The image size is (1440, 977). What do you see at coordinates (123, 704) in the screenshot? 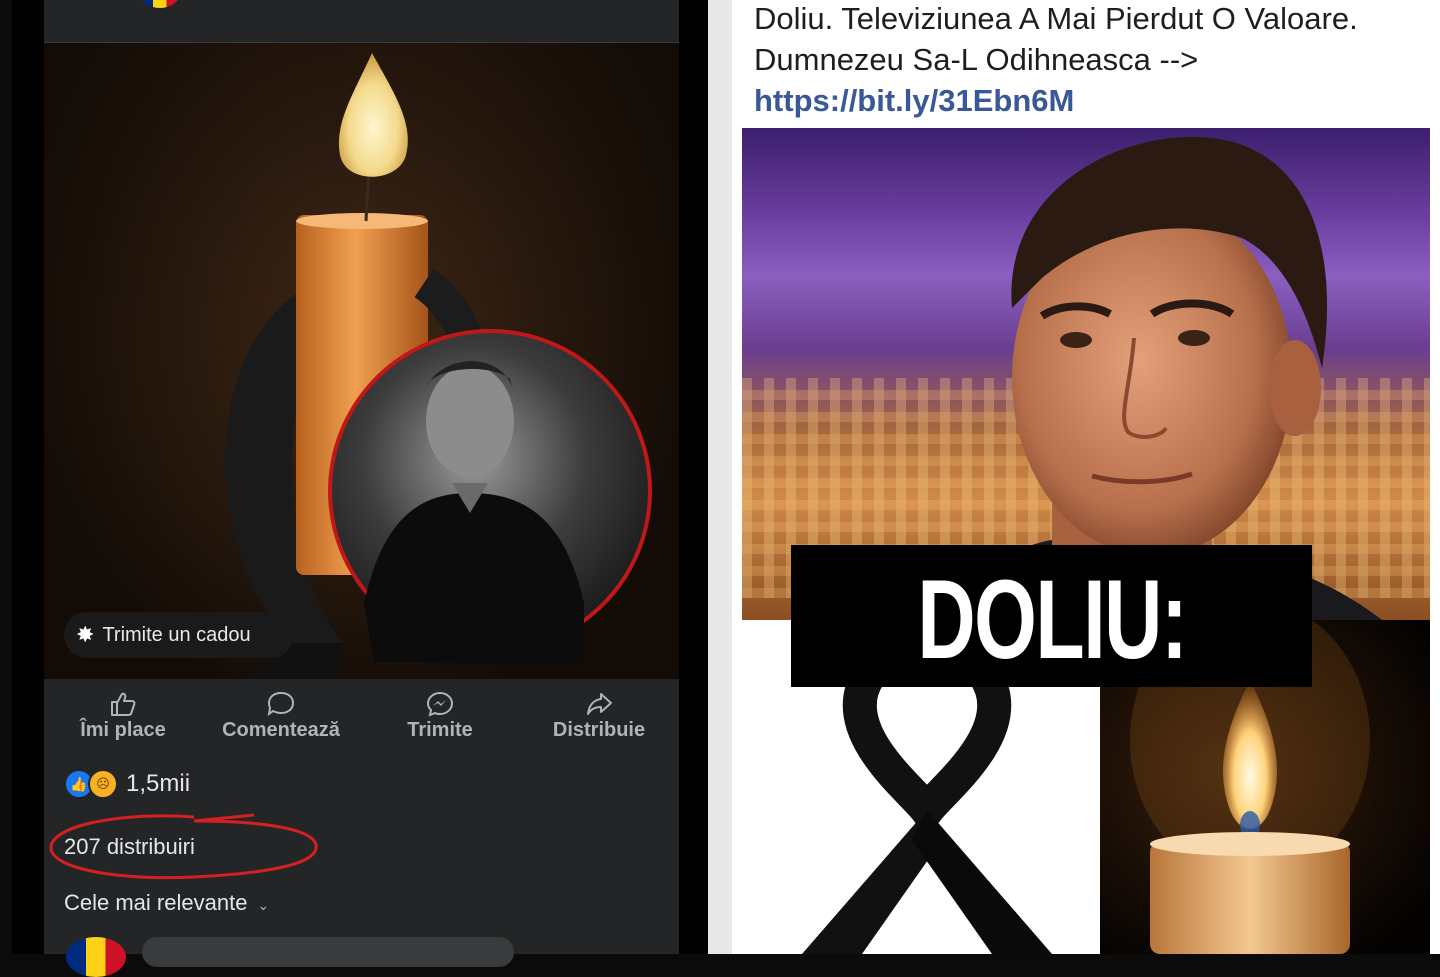
I see `thumbs-up-icon` at bounding box center [123, 704].